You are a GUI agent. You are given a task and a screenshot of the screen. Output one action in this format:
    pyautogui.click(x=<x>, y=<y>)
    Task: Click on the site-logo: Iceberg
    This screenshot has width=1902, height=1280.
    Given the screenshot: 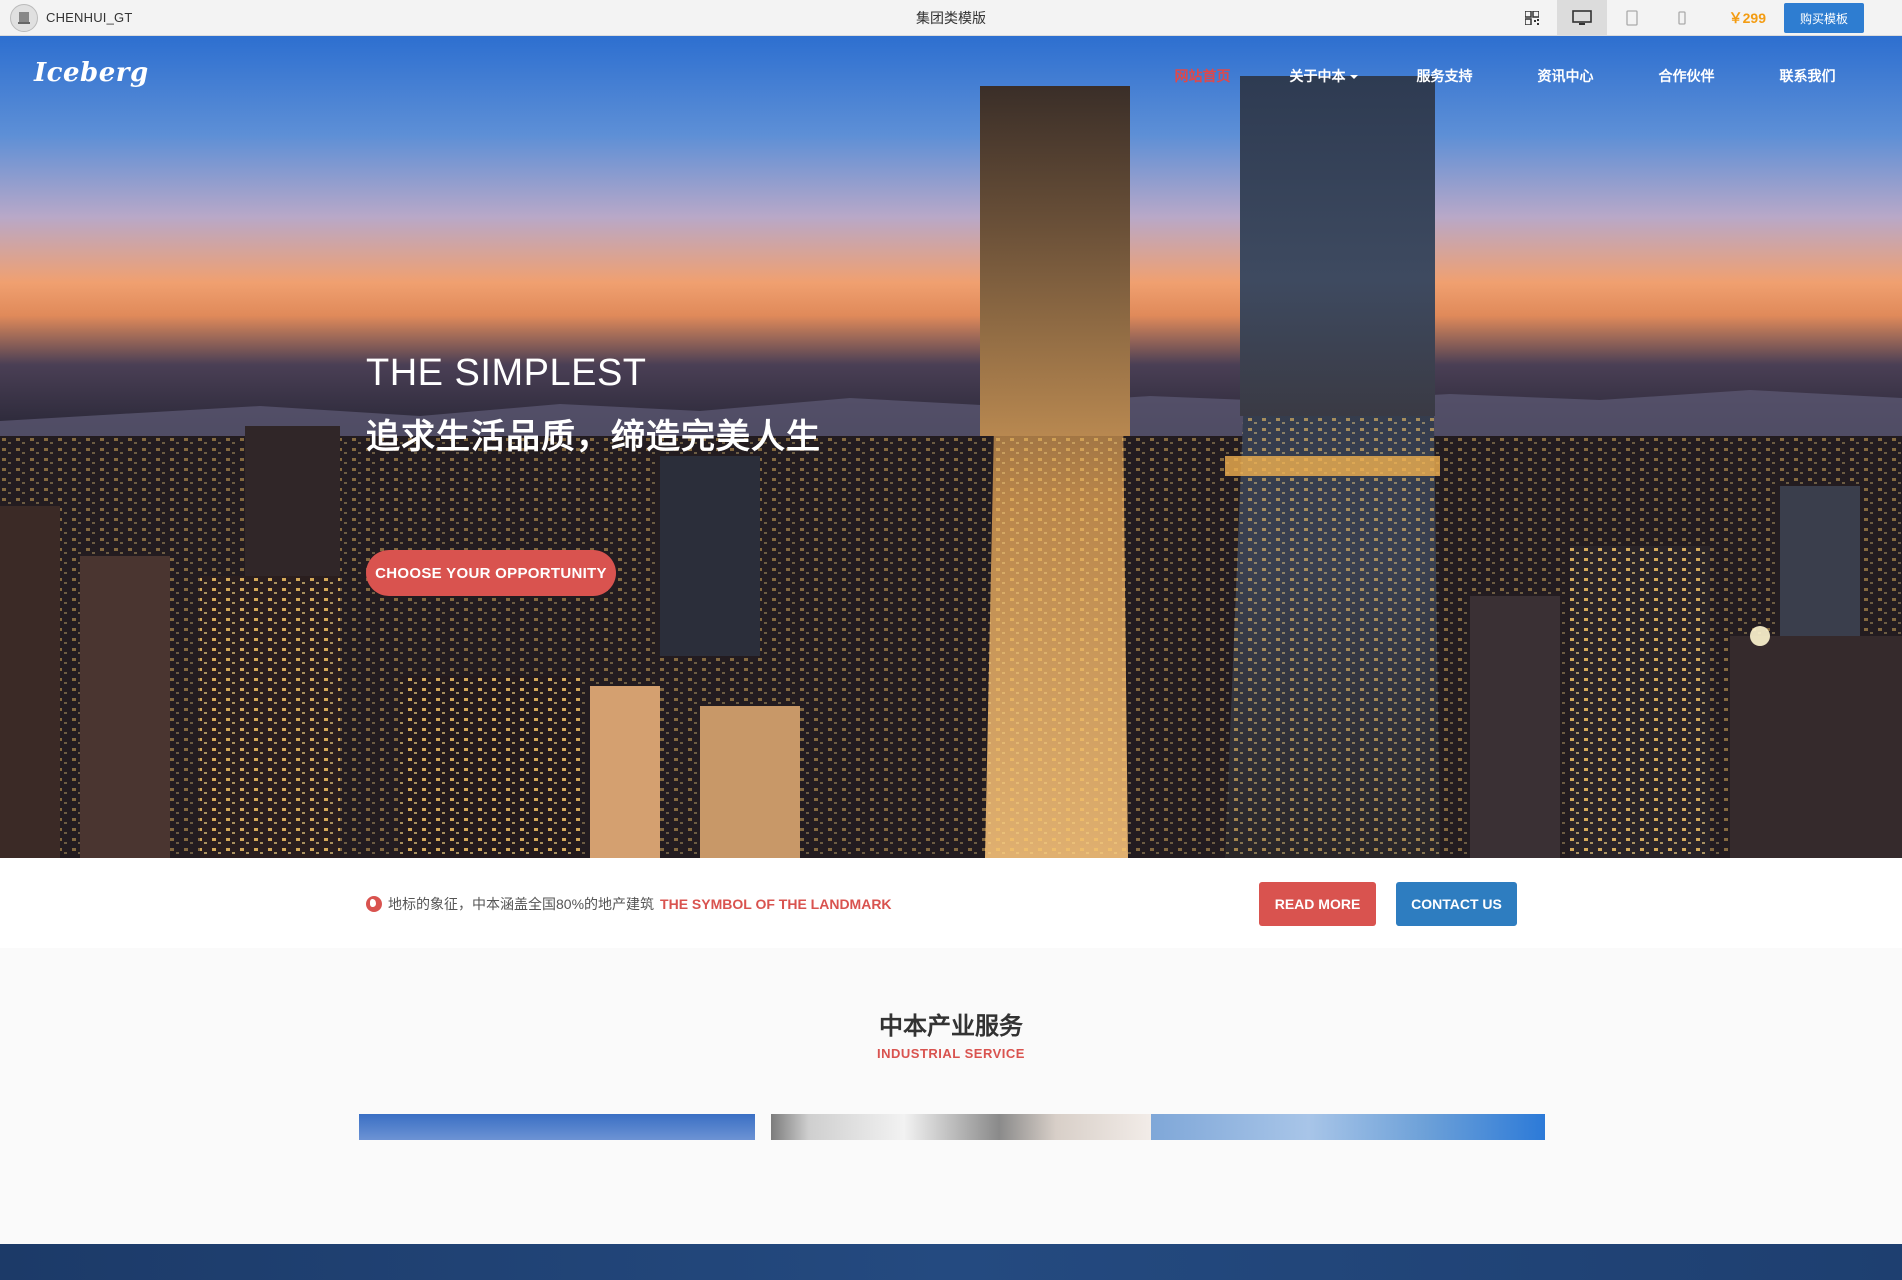 What is the action you would take?
    pyautogui.click(x=91, y=73)
    